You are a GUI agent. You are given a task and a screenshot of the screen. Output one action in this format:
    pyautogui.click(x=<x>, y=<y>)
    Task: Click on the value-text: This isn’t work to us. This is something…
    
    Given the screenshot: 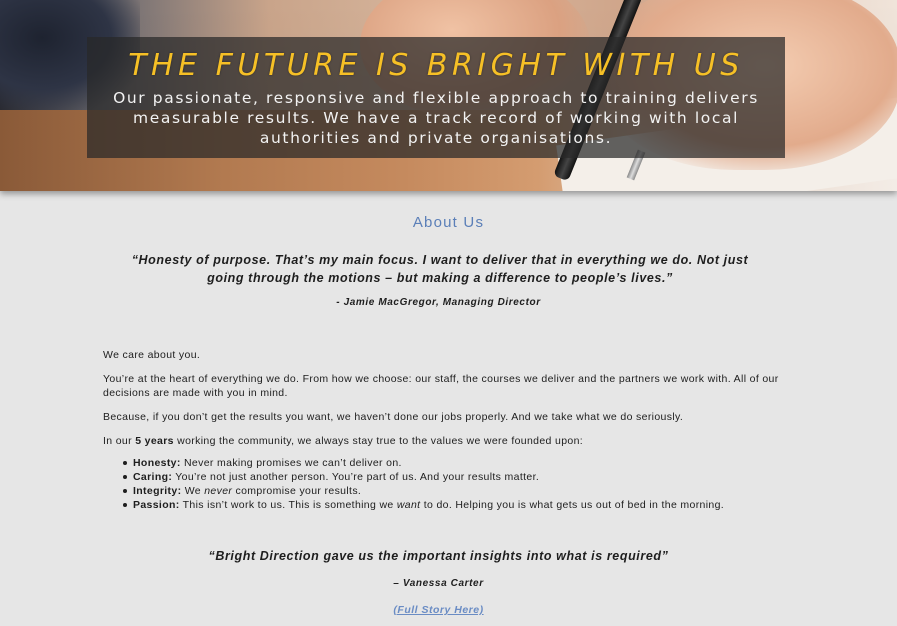 What is the action you would take?
    pyautogui.click(x=288, y=505)
    